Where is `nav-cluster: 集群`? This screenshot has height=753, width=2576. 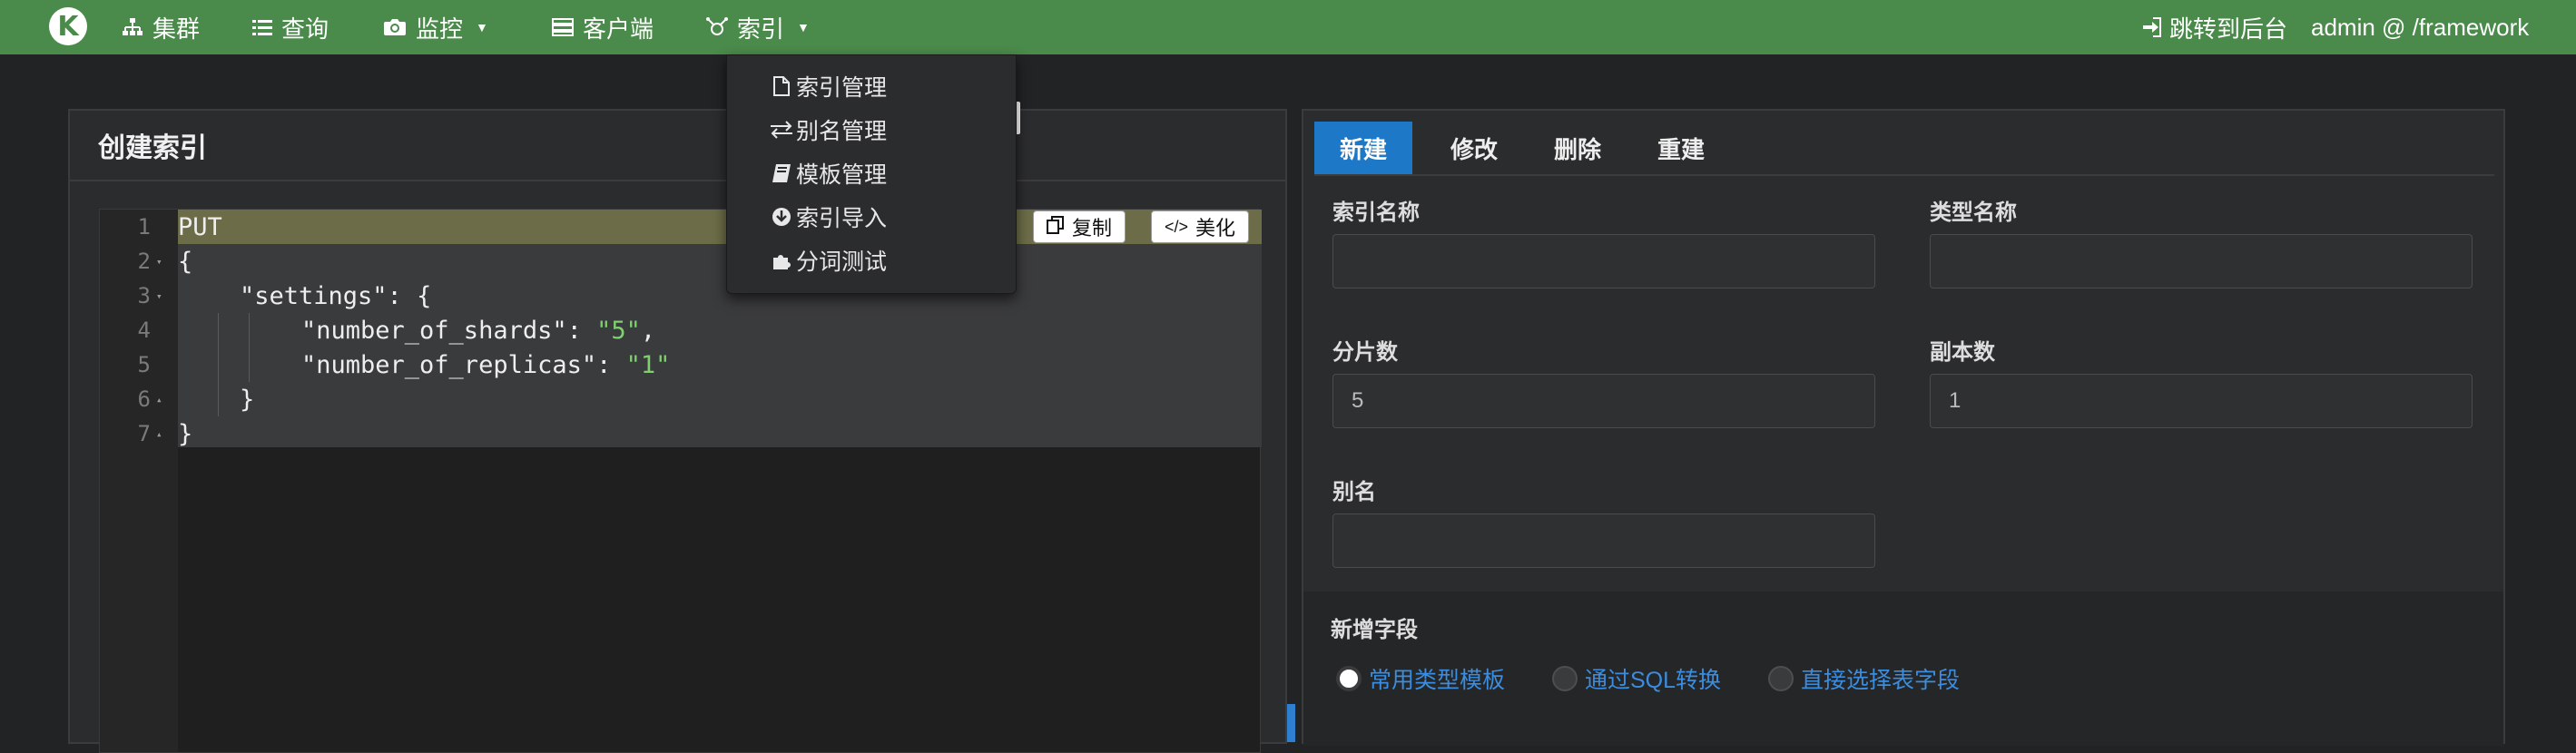 nav-cluster: 集群 is located at coordinates (161, 27).